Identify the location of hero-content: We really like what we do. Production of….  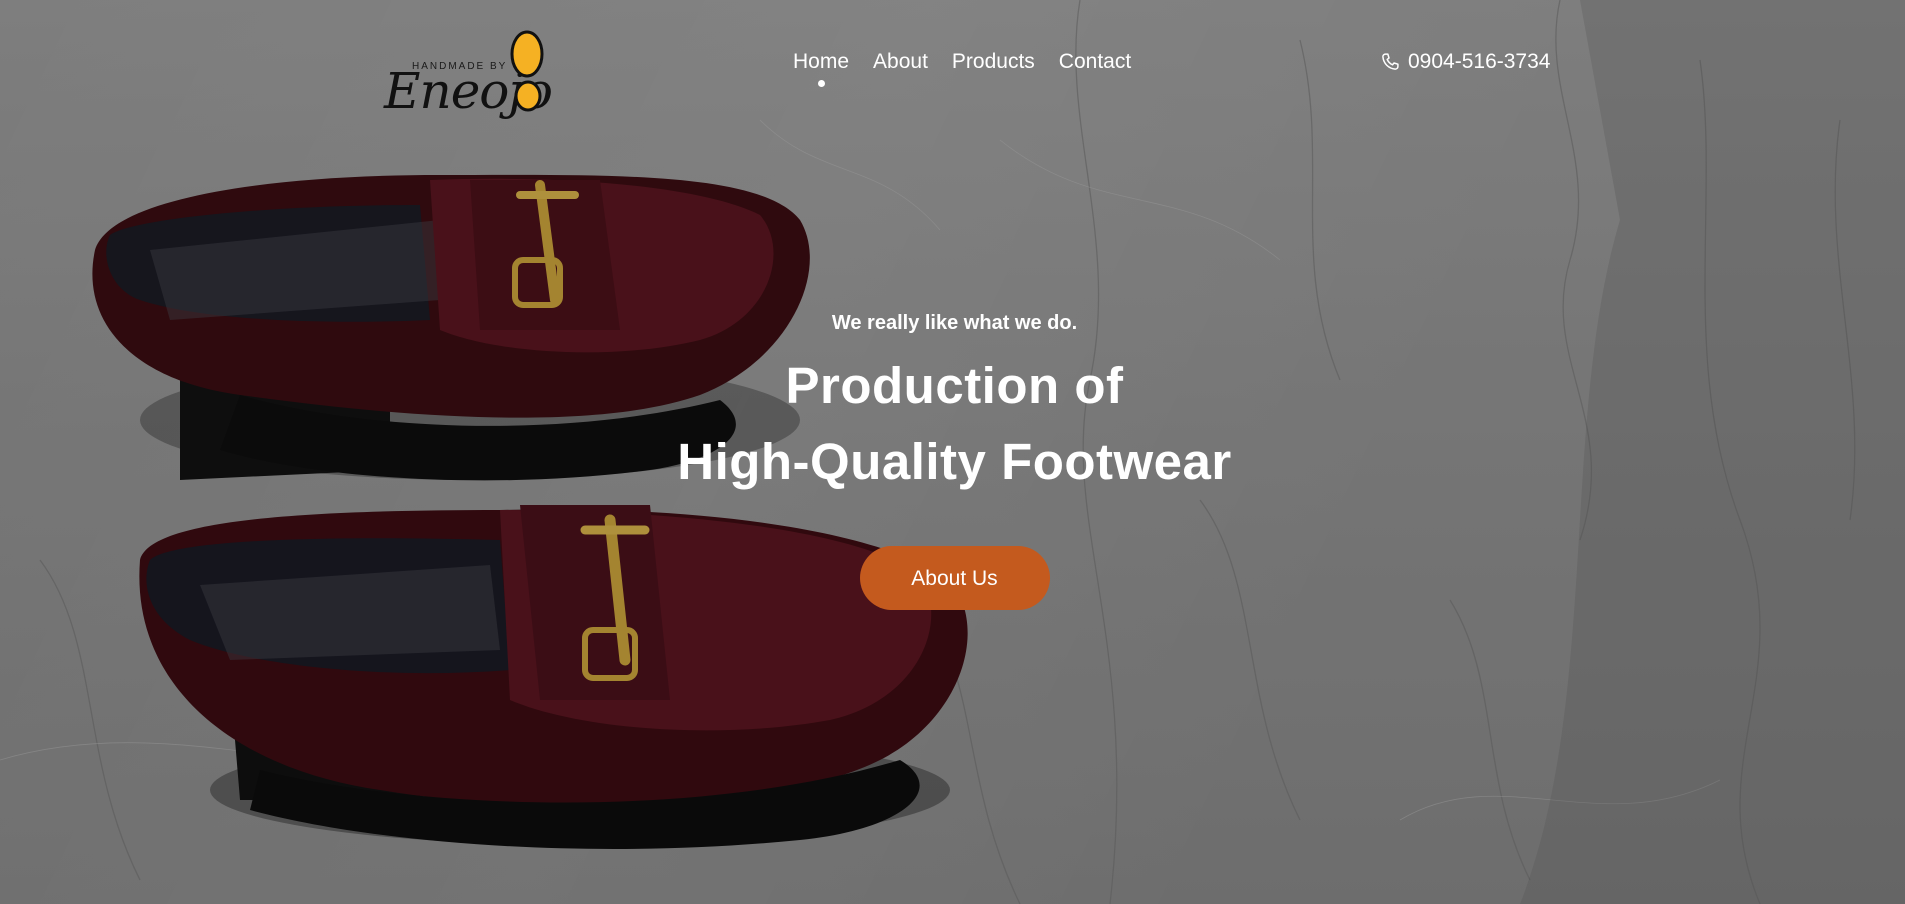
(954, 459).